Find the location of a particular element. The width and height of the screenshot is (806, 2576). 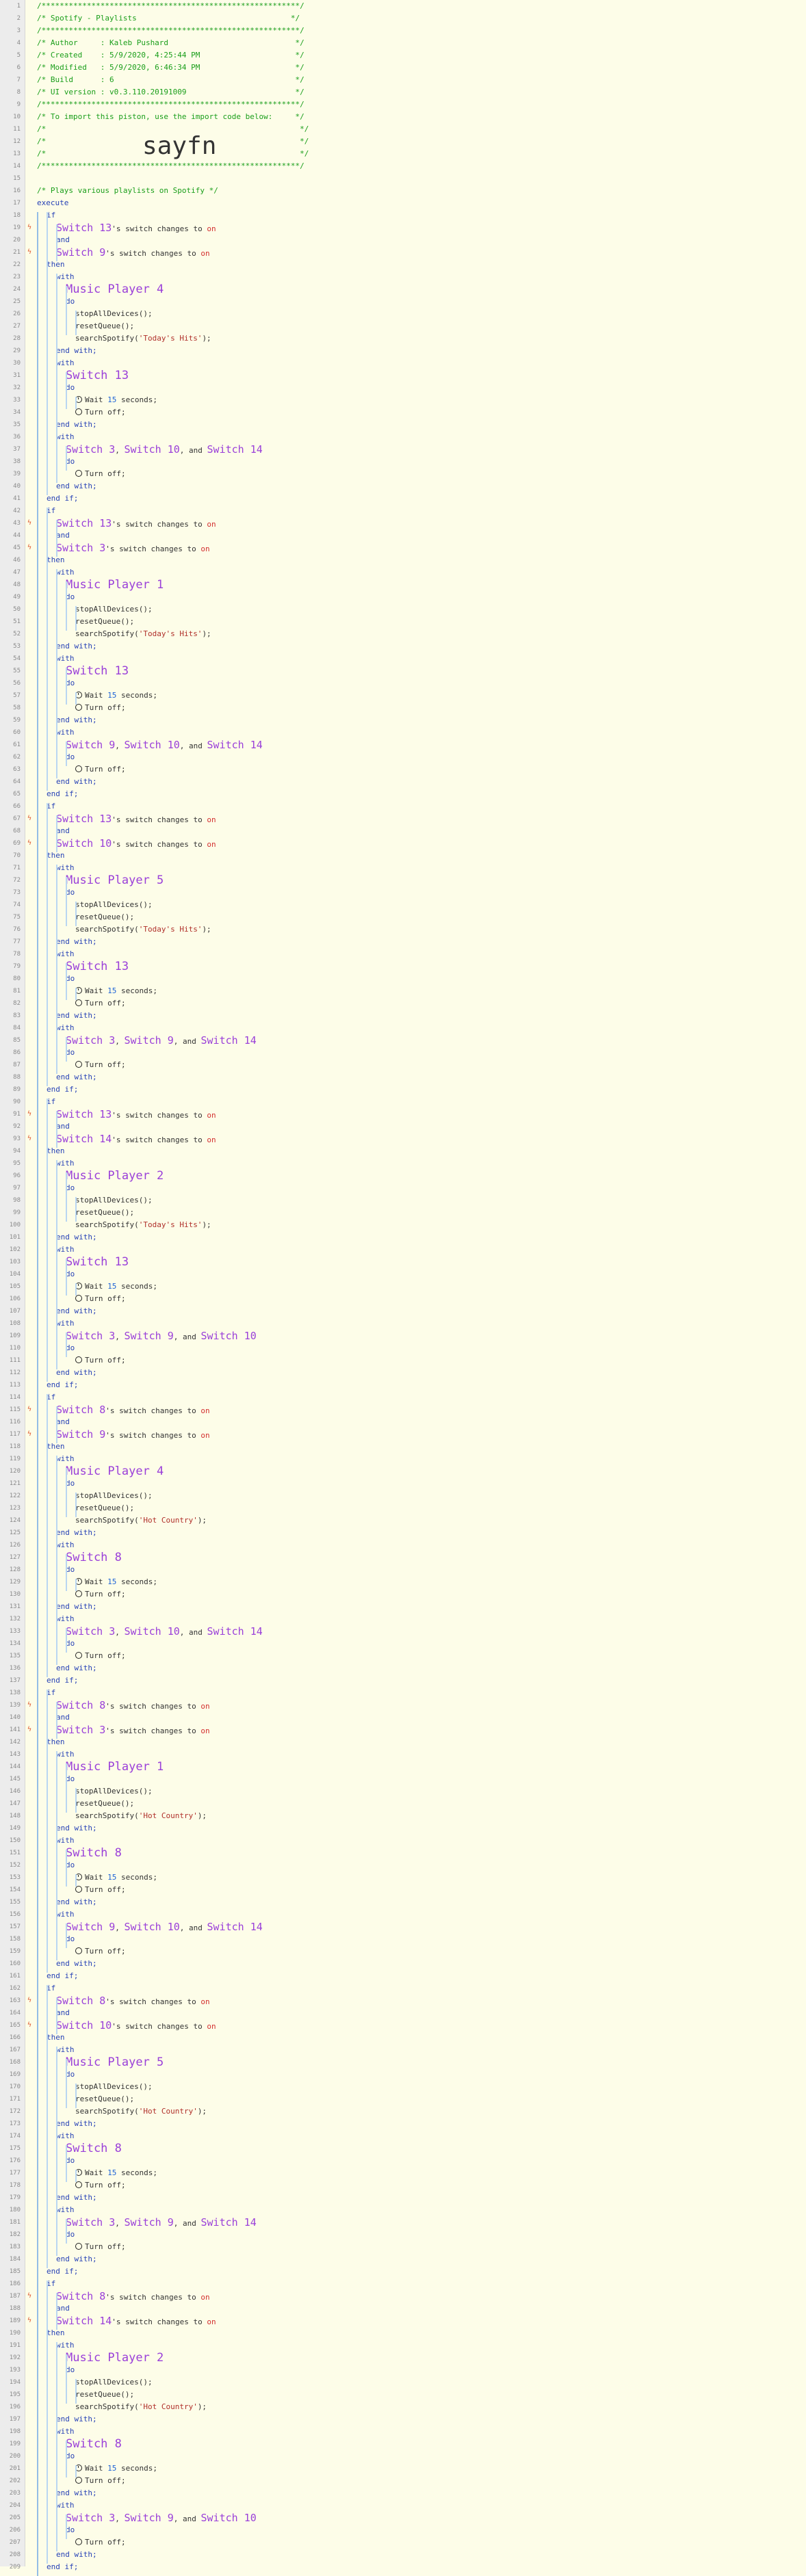

code-text: Music Player 4 is located at coordinates (115, 290).